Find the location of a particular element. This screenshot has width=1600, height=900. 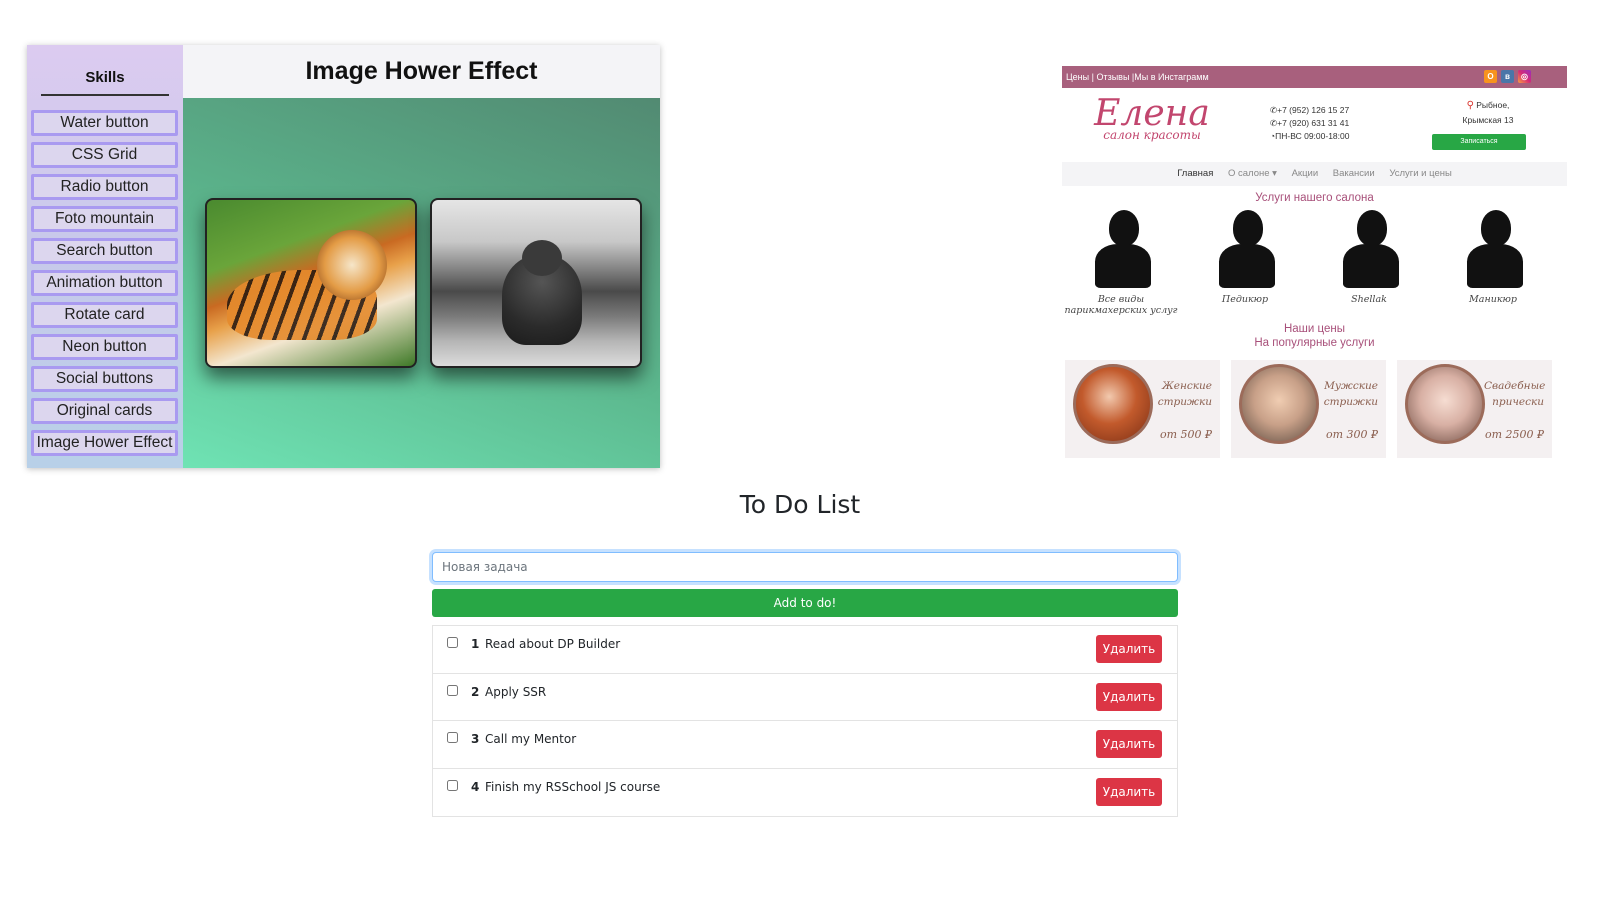

price-name: Женские стрижки is located at coordinates (1184, 394).